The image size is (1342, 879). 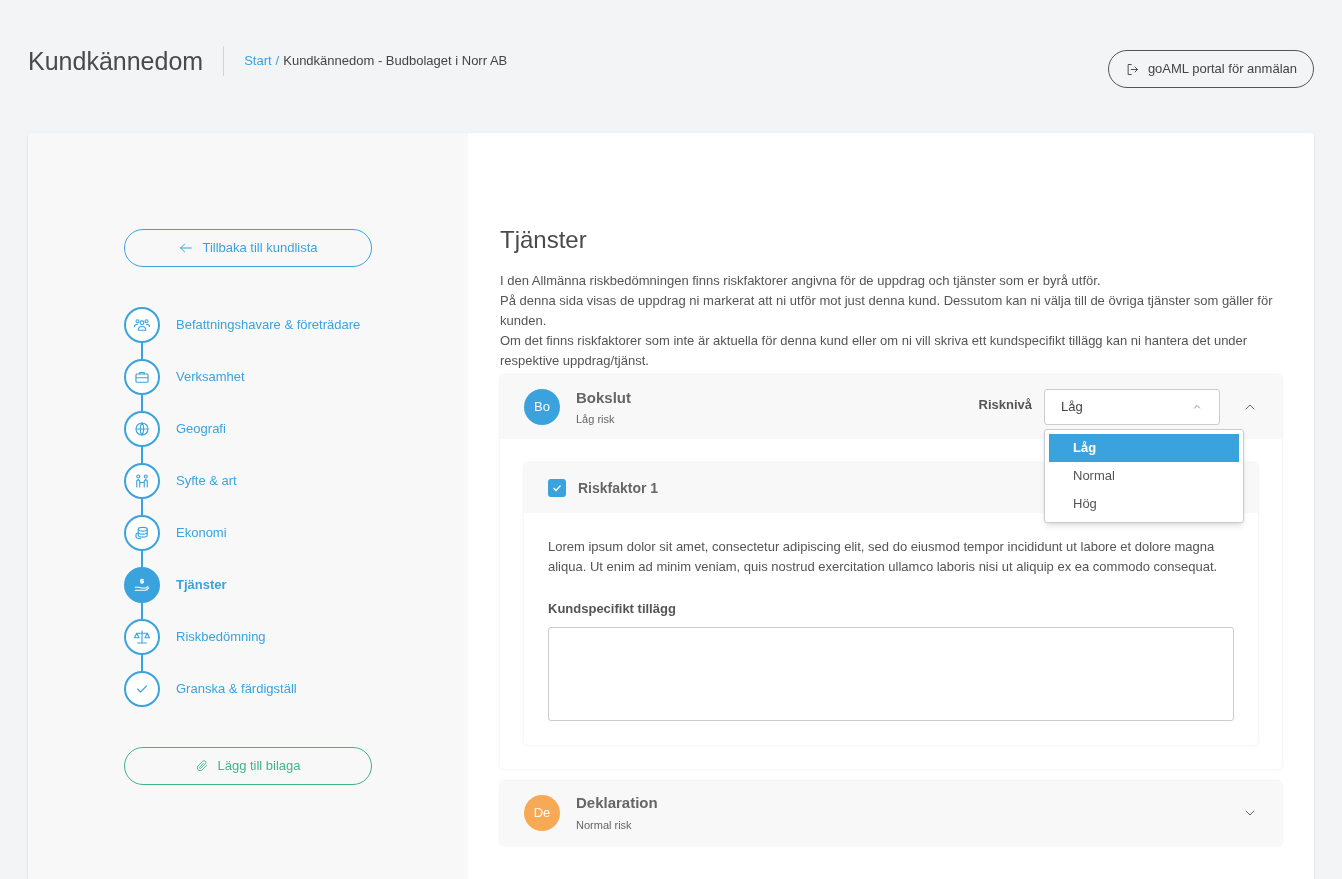 I want to click on exit-icon, so click(x=1132, y=69).